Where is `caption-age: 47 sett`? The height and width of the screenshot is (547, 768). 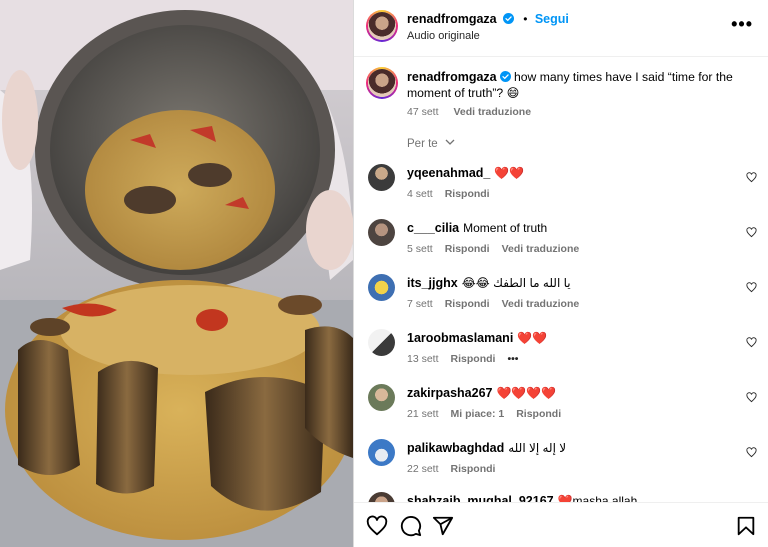
caption-age: 47 sett is located at coordinates (423, 112).